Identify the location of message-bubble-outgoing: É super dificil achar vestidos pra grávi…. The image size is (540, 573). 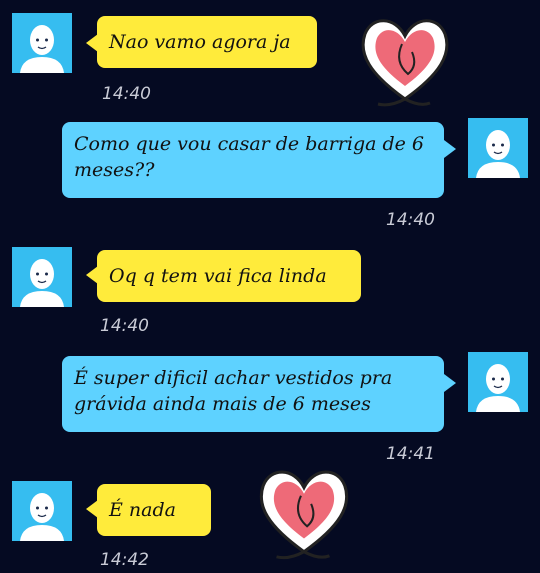
(253, 394).